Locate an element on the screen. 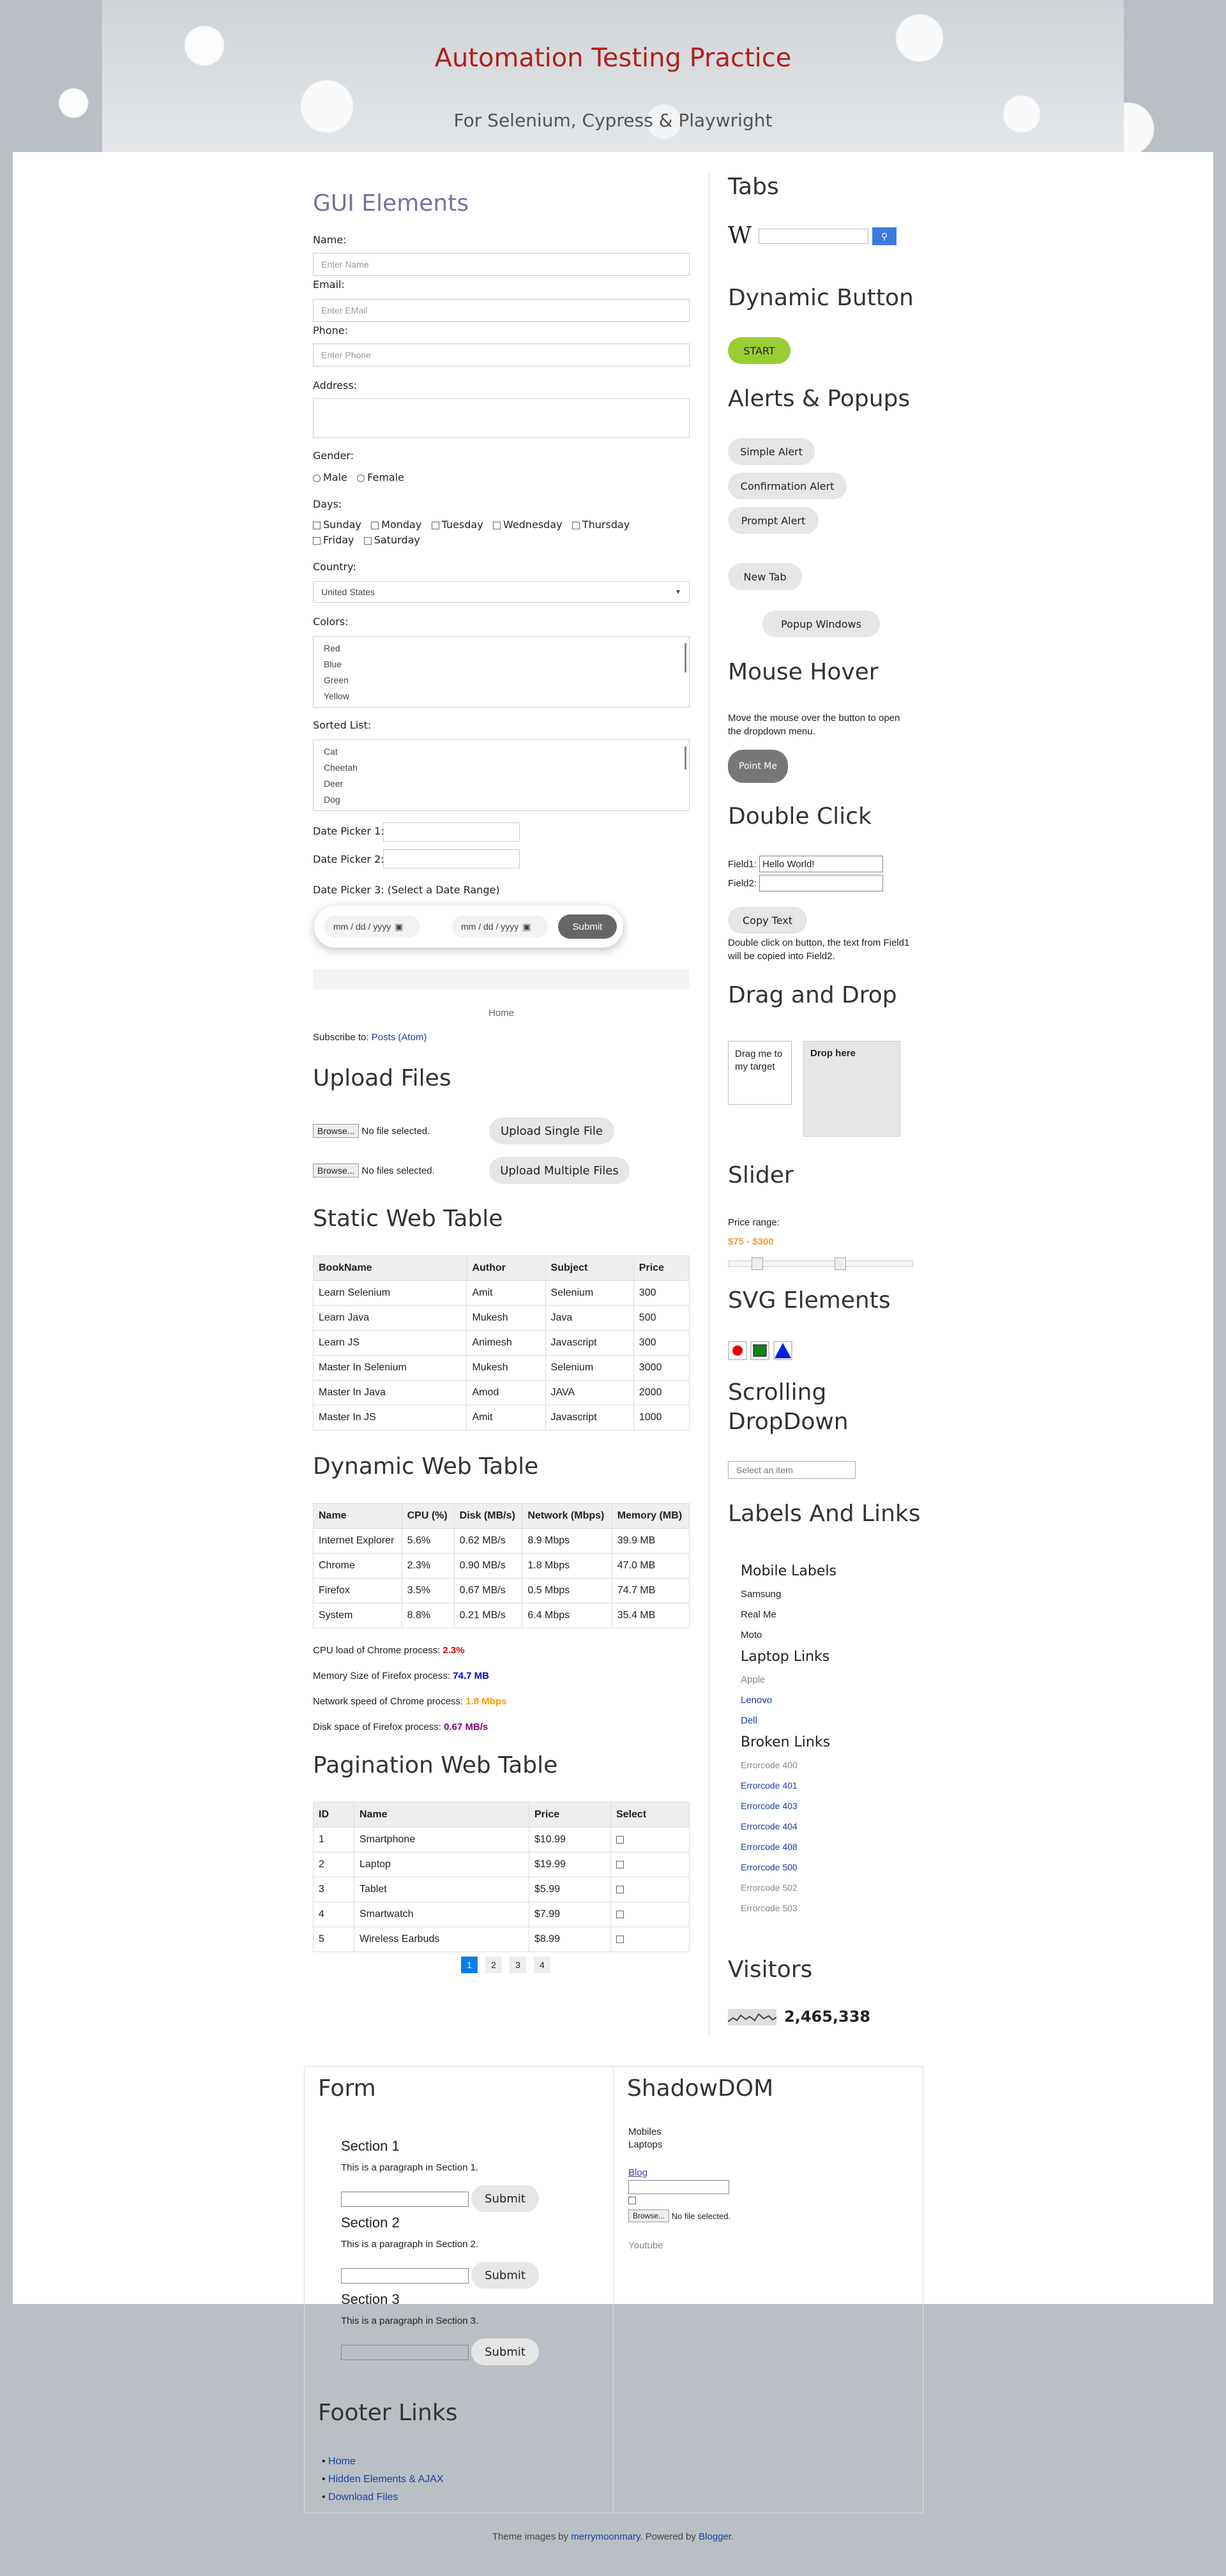  list-item: Red is located at coordinates (501, 648).